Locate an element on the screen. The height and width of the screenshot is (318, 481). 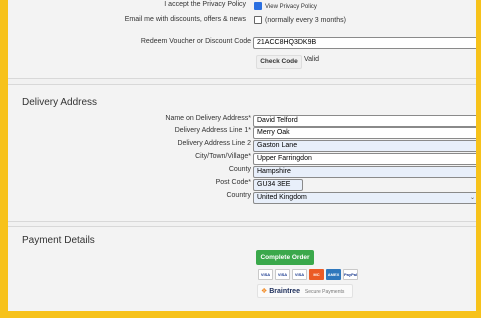
chevron-down-icon: ⌄ is located at coordinates (472, 198).